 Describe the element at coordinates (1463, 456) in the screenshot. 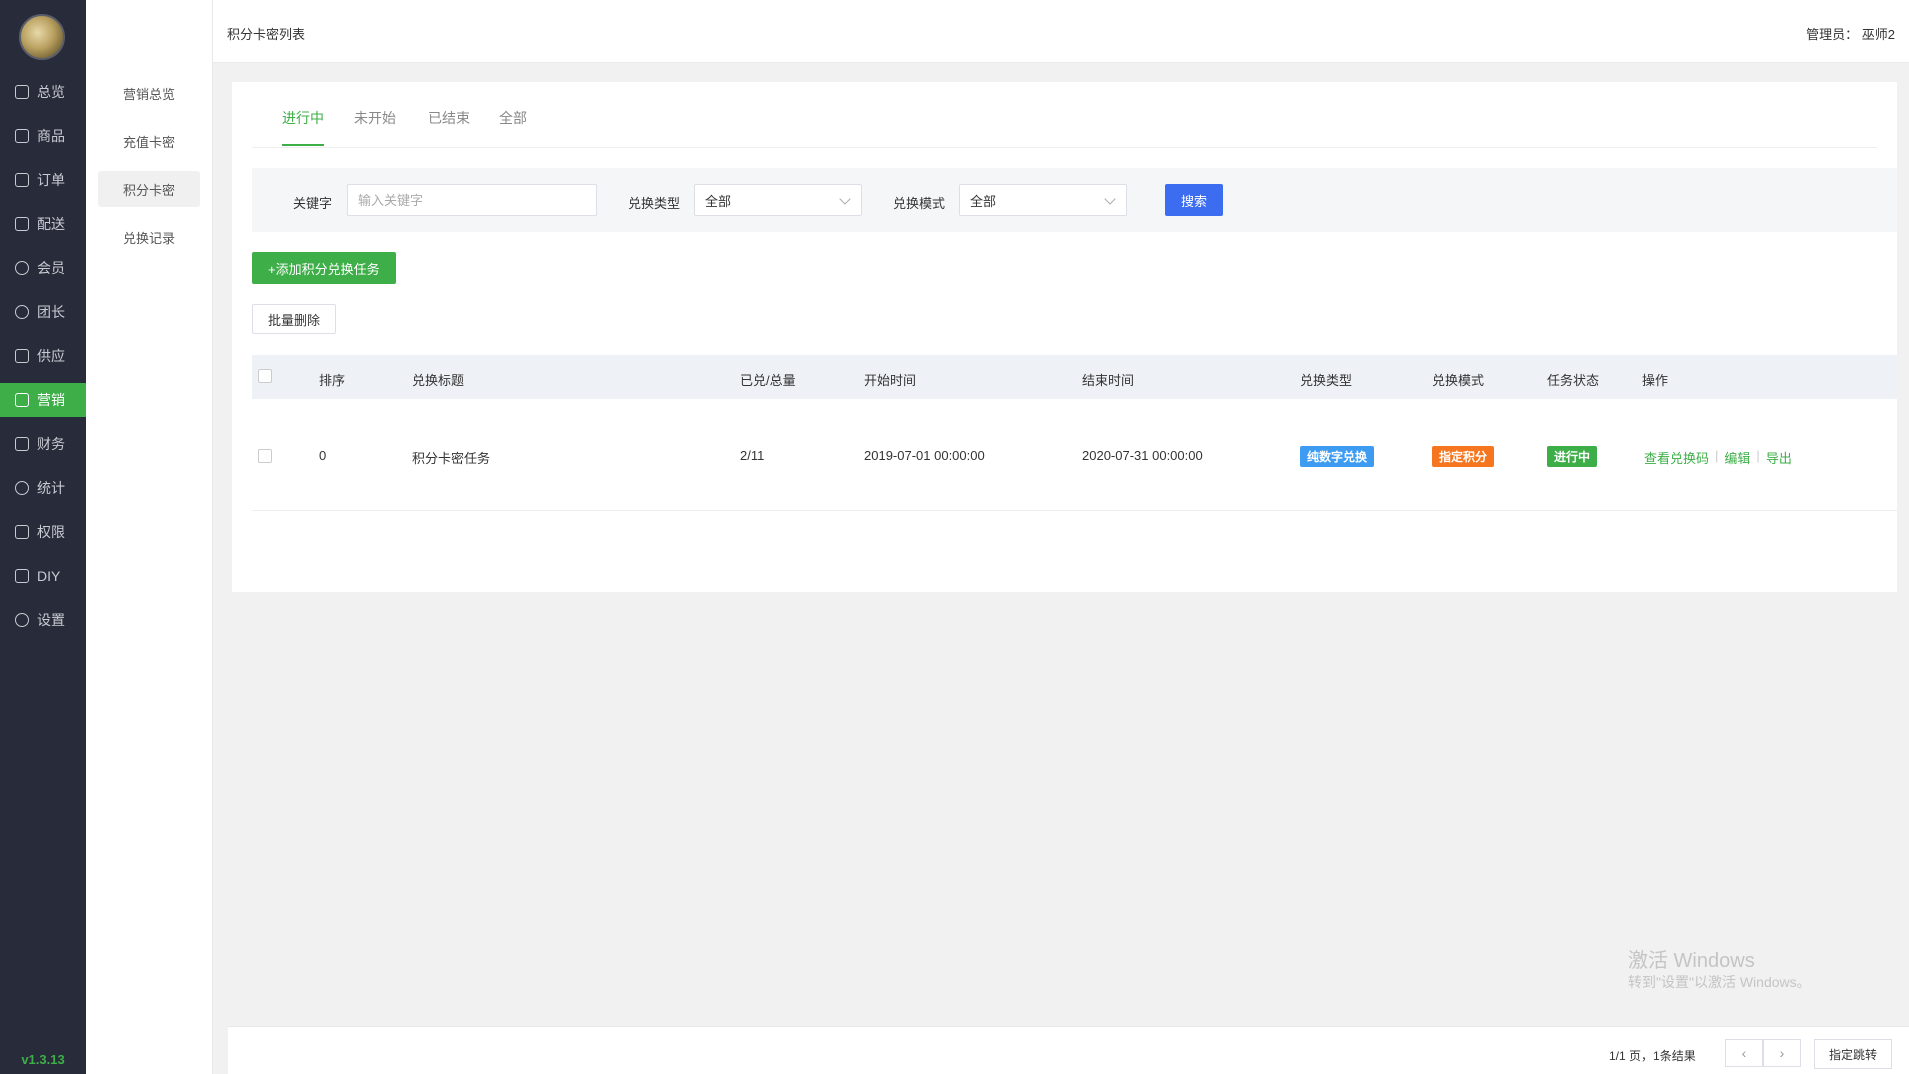

I see `mode-badge: 指定积分` at that location.